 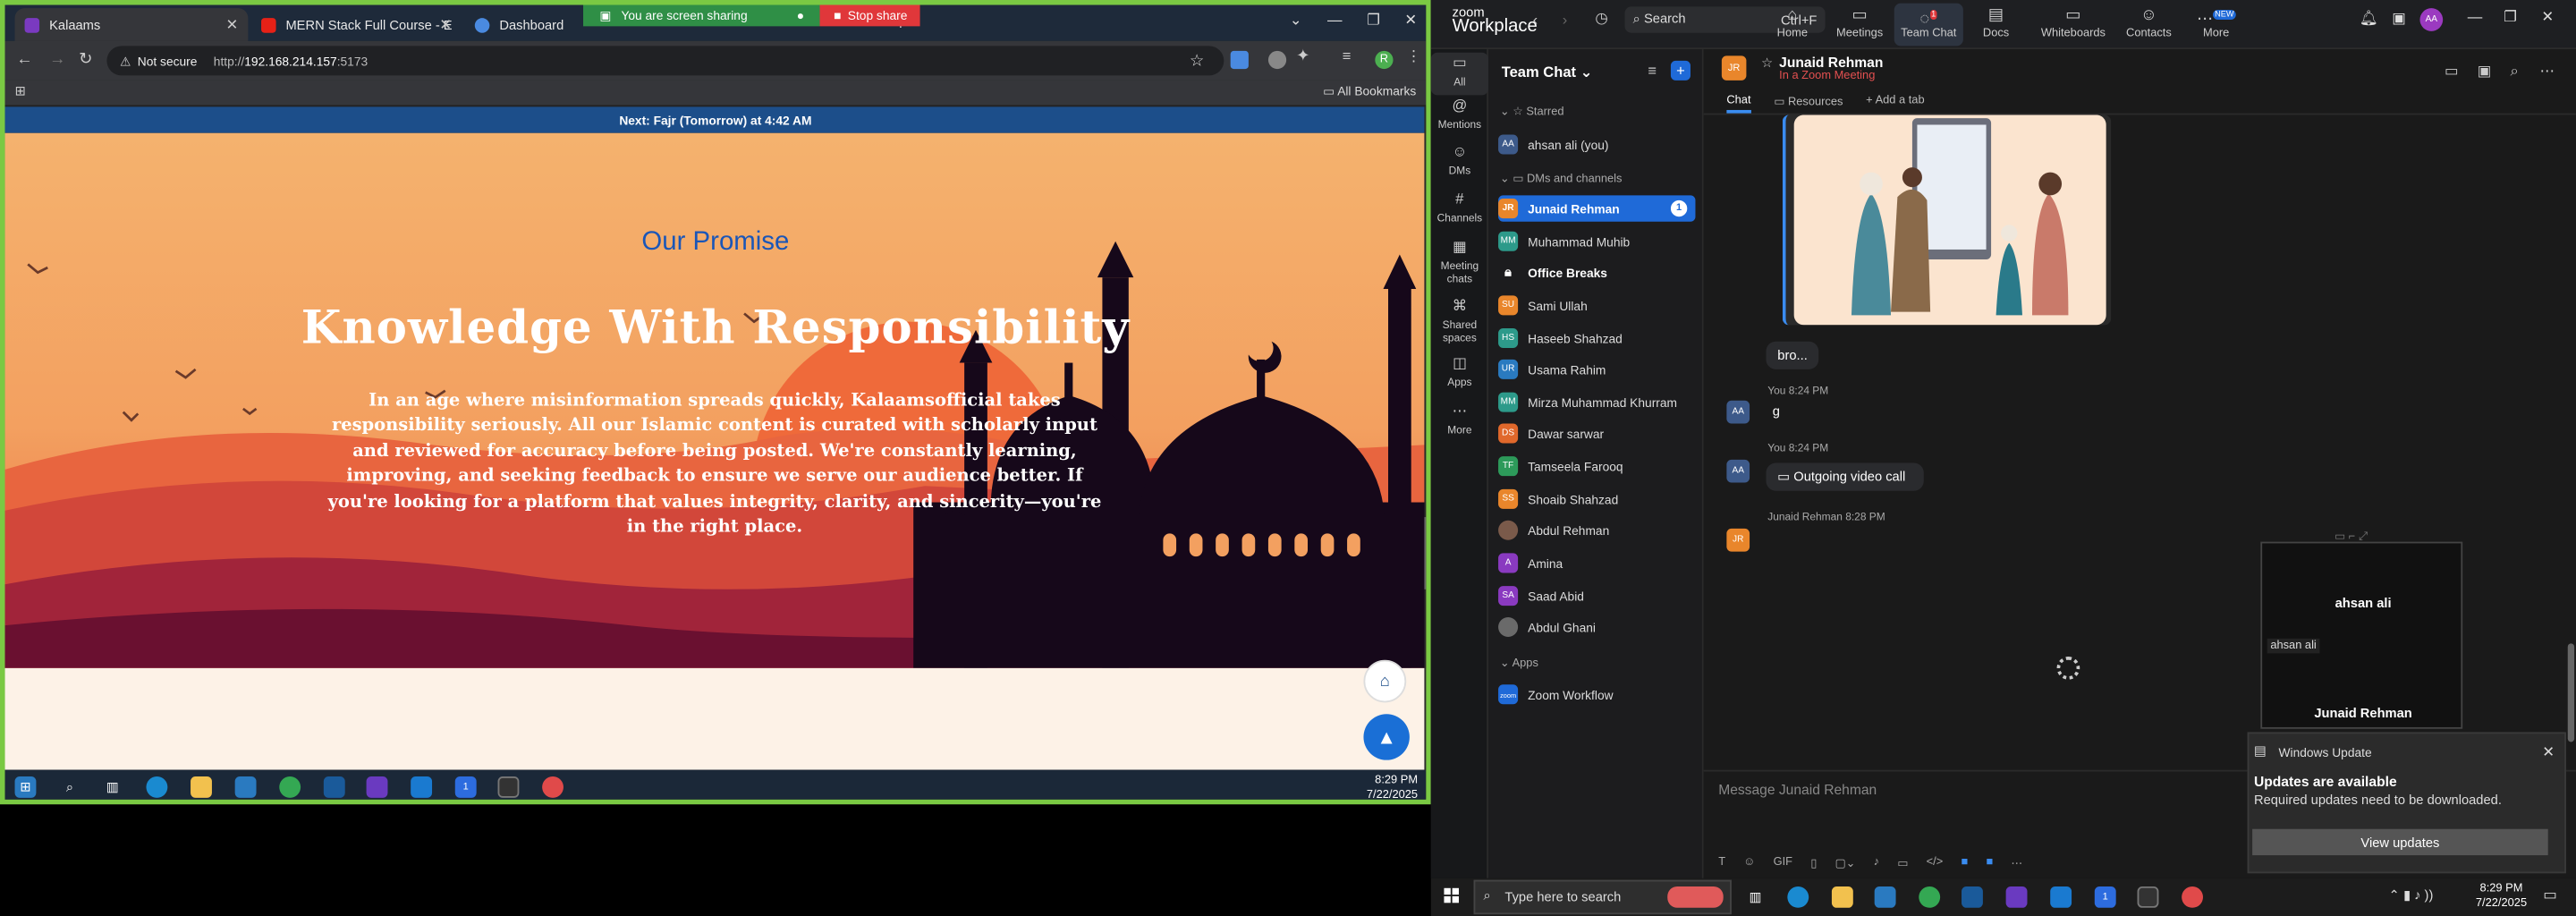 What do you see at coordinates (1797, 790) in the screenshot?
I see `composer-placeholder: Message Junaid Rehman` at bounding box center [1797, 790].